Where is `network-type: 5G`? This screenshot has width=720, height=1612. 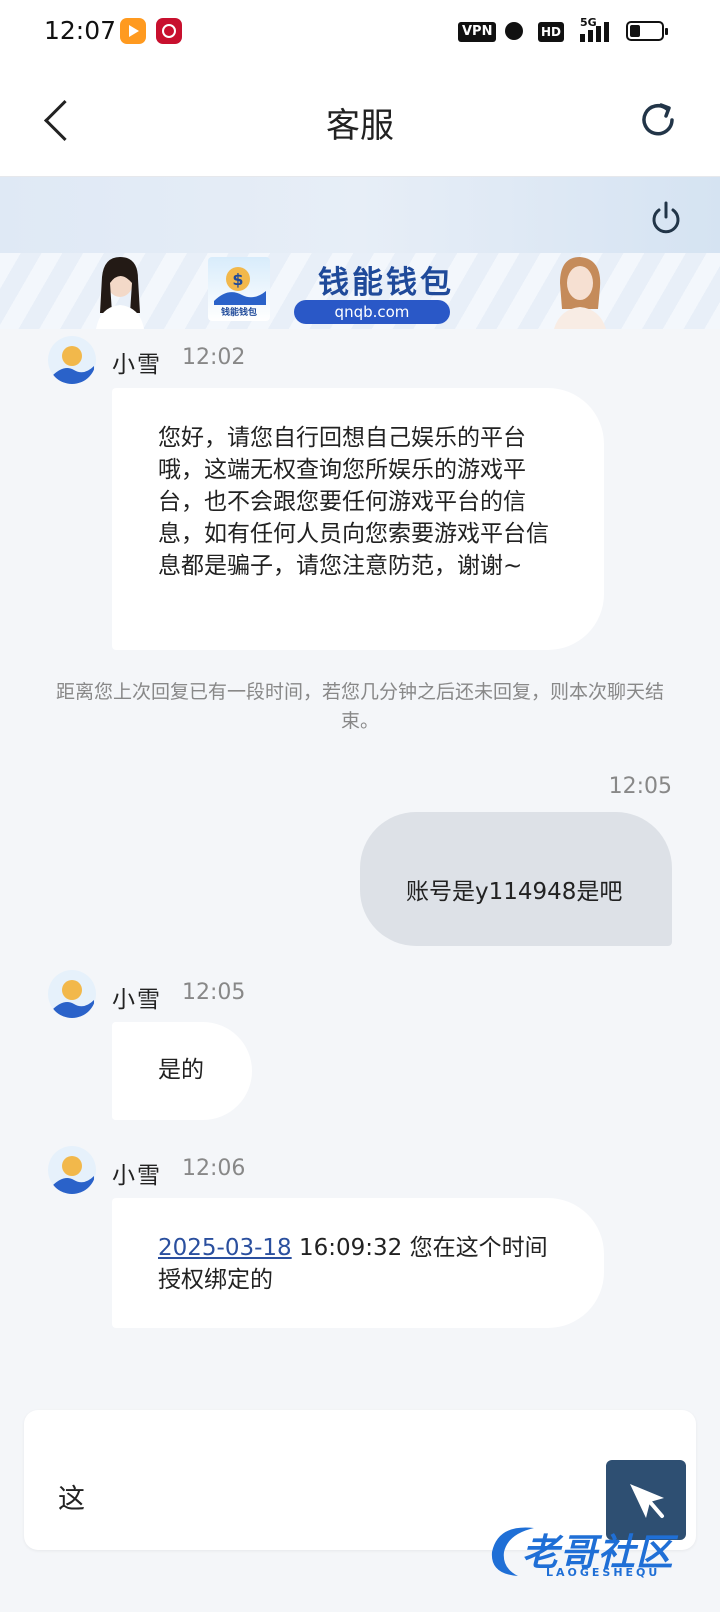
network-type: 5G is located at coordinates (588, 22).